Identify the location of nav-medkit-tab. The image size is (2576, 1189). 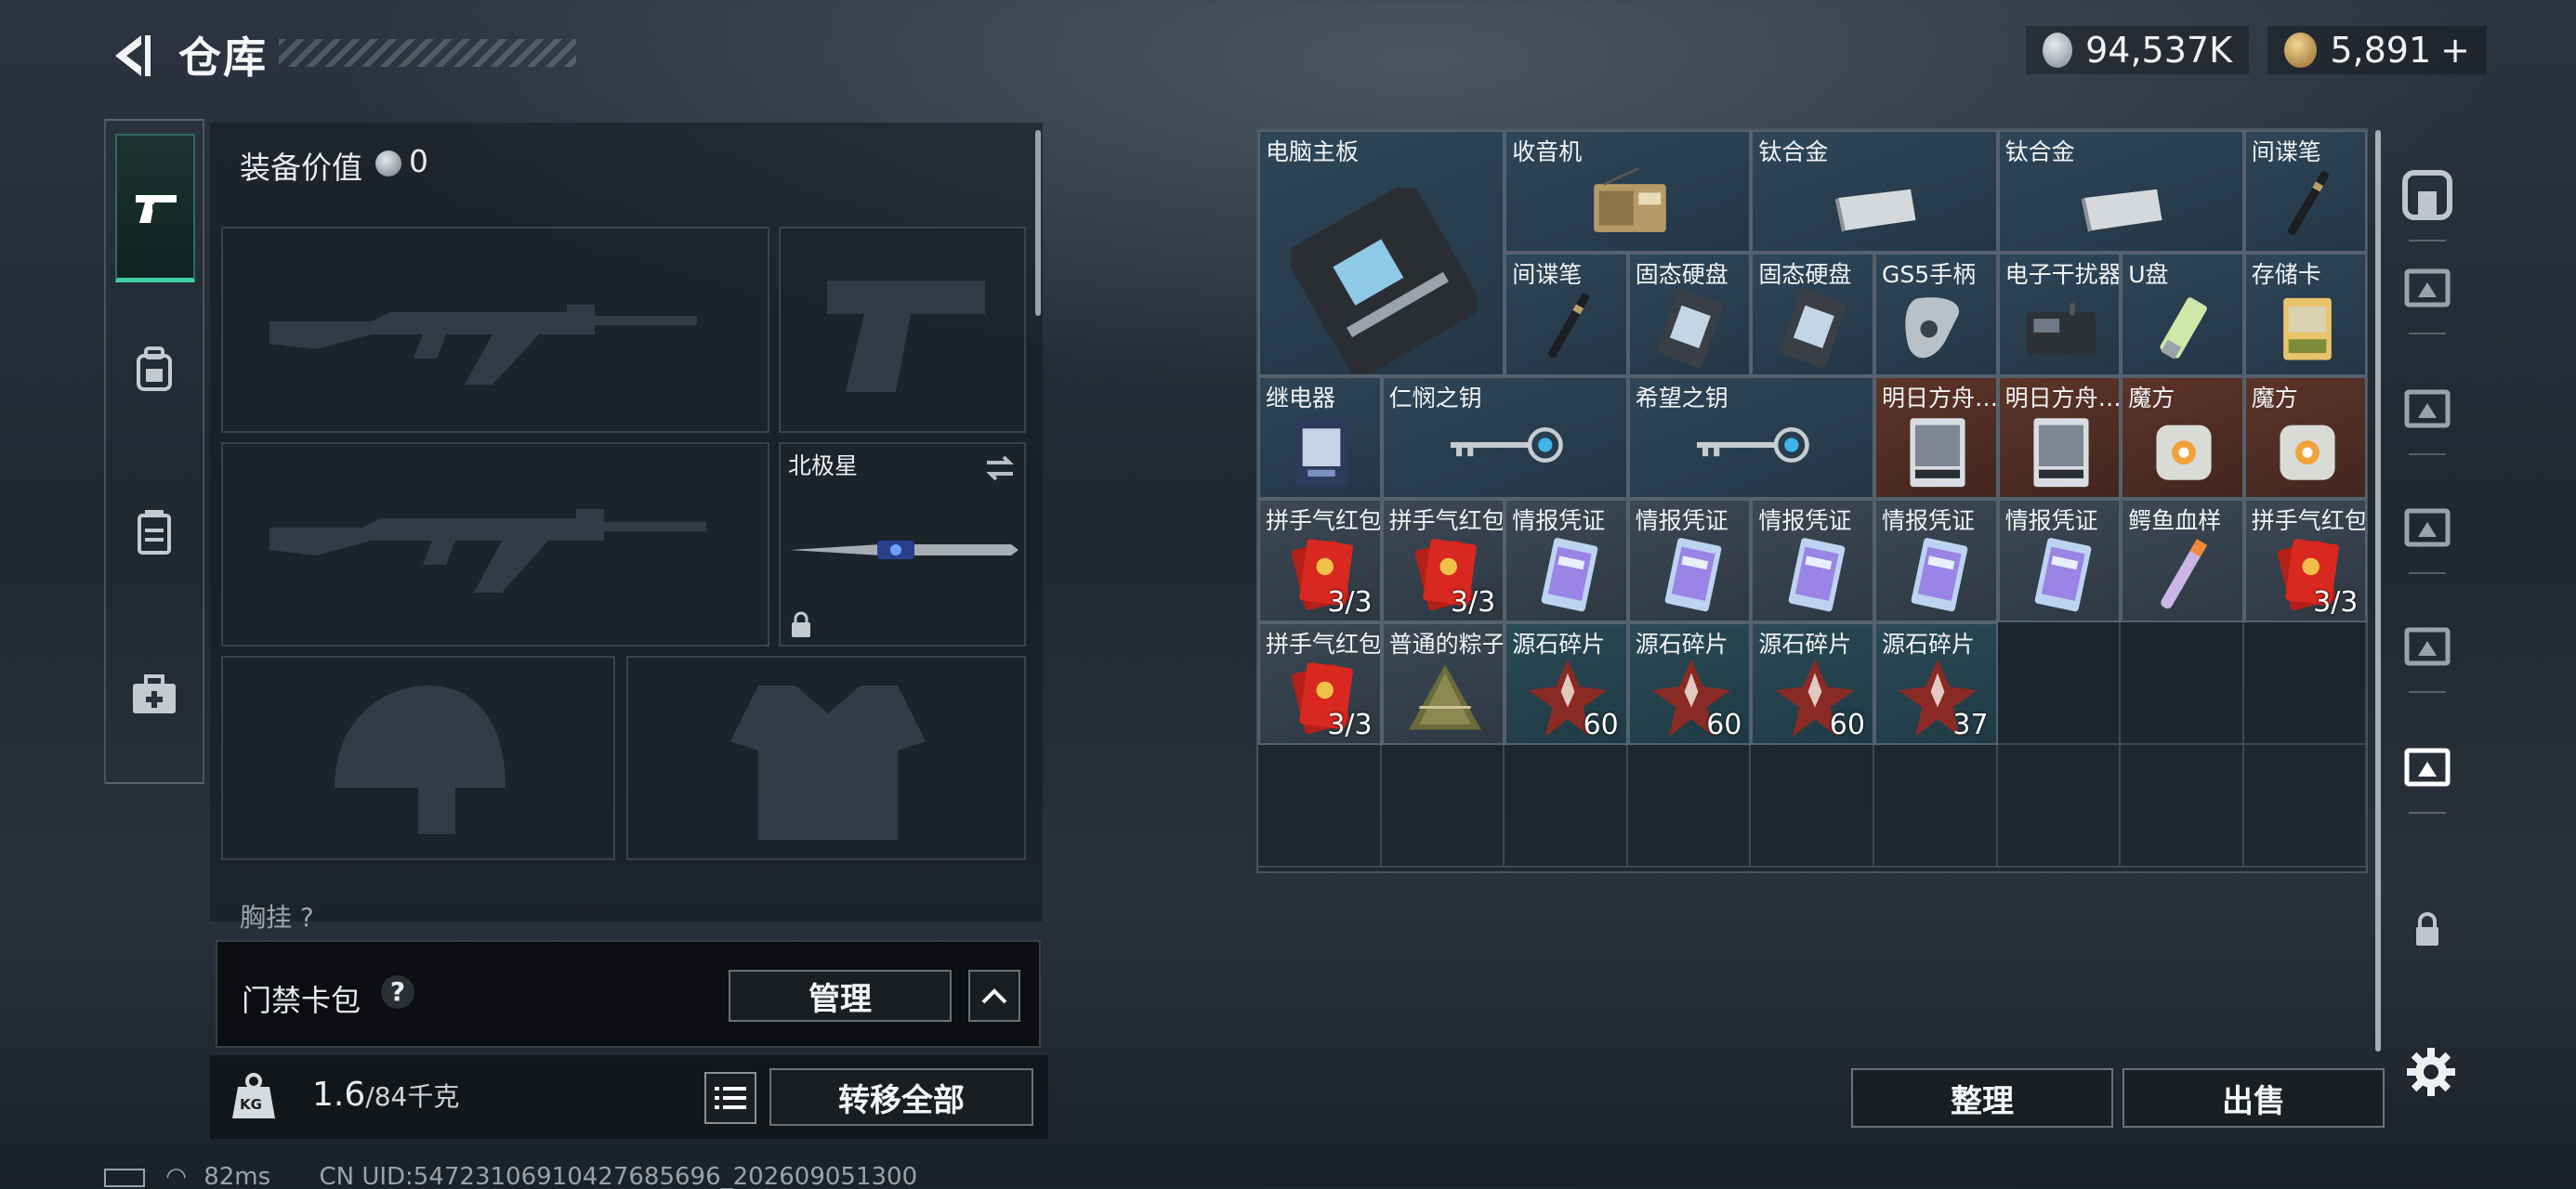
(154, 695).